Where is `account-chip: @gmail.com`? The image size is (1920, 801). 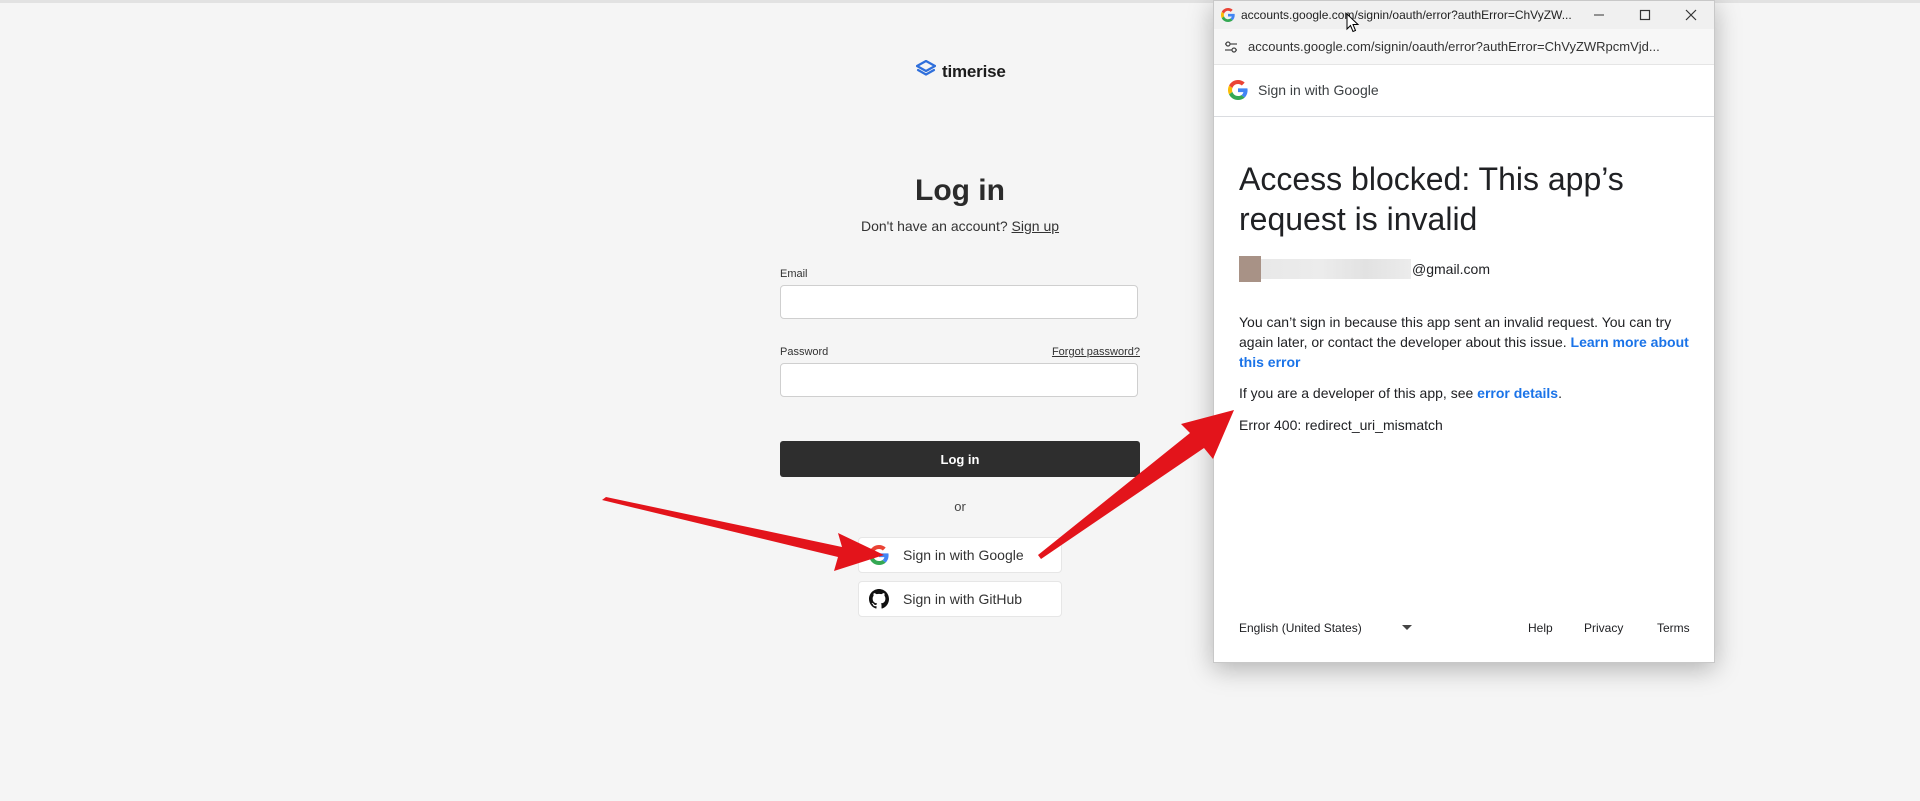
account-chip: @gmail.com is located at coordinates (1364, 269).